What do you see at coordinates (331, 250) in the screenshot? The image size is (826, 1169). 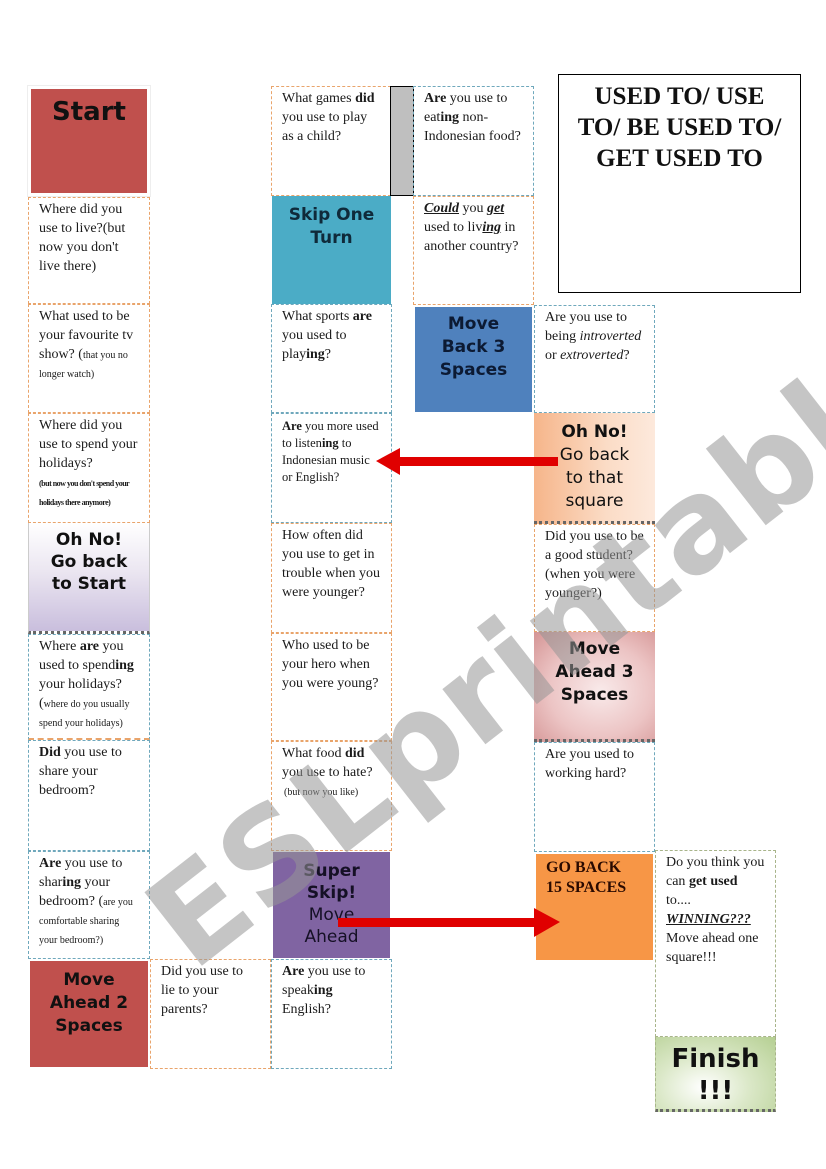 I see `skip-one-turn-square: Skip One Turn` at bounding box center [331, 250].